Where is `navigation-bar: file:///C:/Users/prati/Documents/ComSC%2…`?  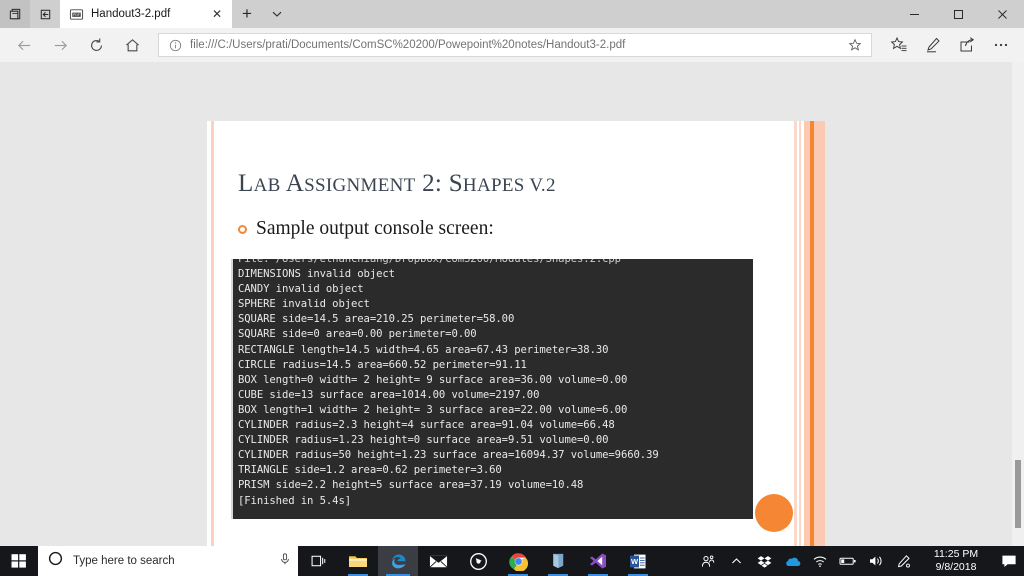
navigation-bar: file:///C:/Users/prati/Documents/ComSC%2… is located at coordinates (512, 45).